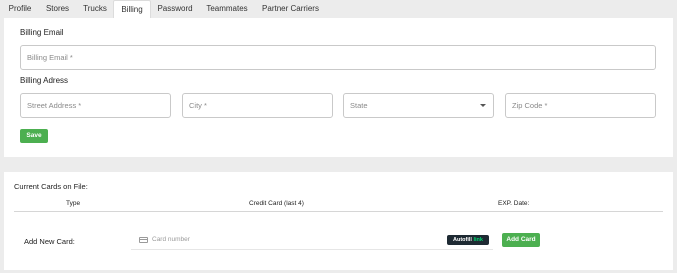 This screenshot has height=273, width=677. What do you see at coordinates (418, 105) in the screenshot?
I see `state-select: State` at bounding box center [418, 105].